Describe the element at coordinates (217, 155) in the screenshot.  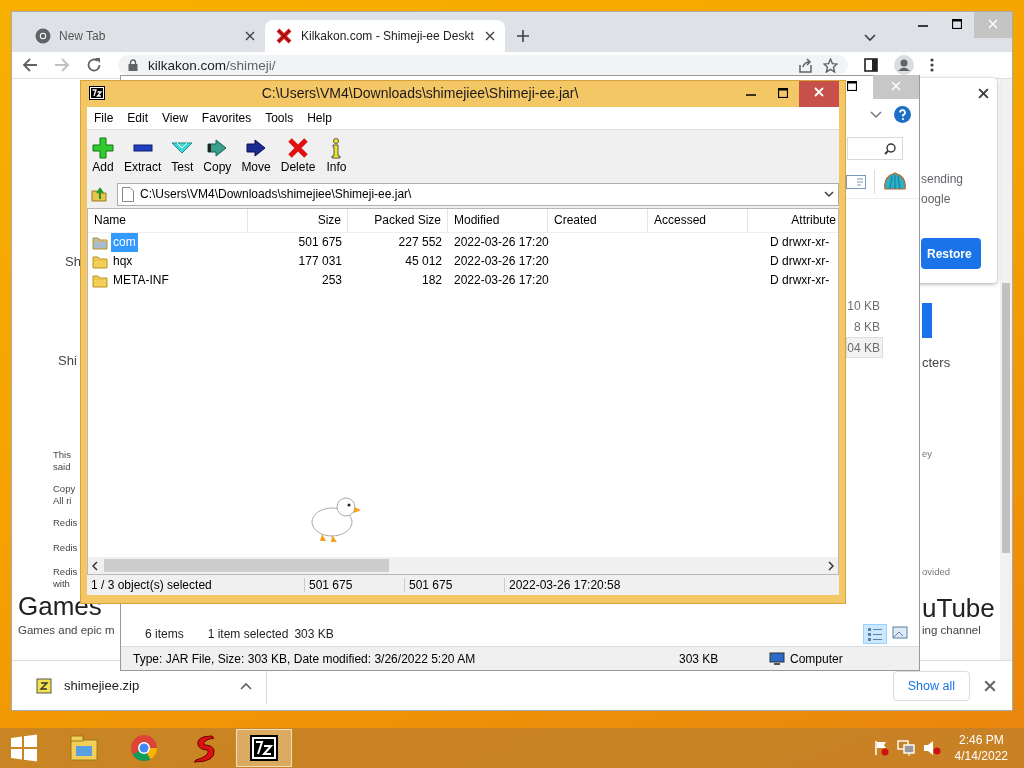
I see `toolbar-button: Copy` at that location.